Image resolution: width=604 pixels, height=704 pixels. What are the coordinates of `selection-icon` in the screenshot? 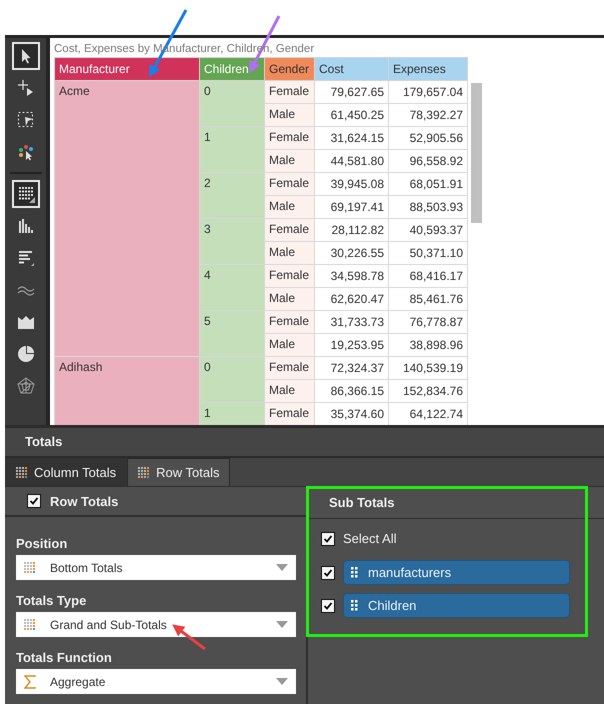 It's located at (25, 120).